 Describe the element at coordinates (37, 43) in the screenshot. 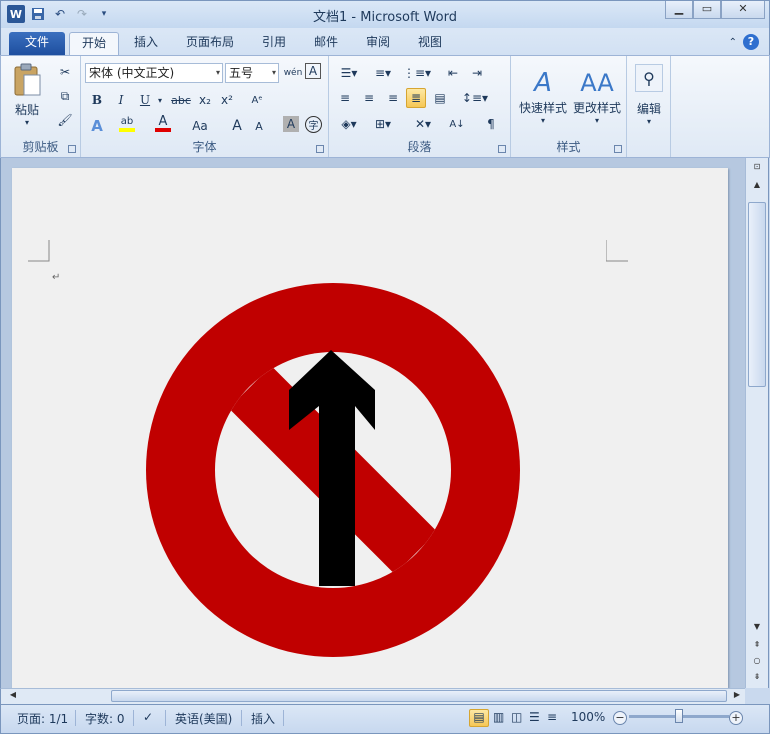

I see `tab-file: 文件` at that location.